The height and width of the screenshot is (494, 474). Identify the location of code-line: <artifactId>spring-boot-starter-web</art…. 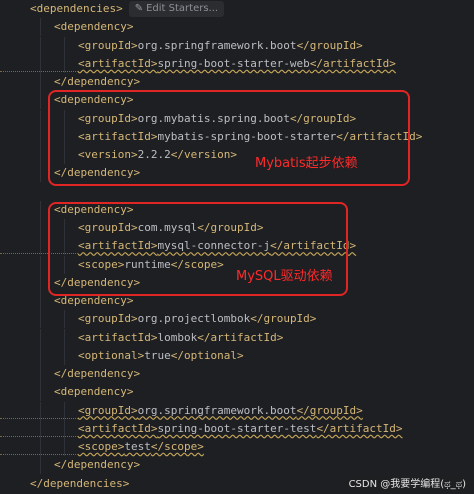
(237, 63).